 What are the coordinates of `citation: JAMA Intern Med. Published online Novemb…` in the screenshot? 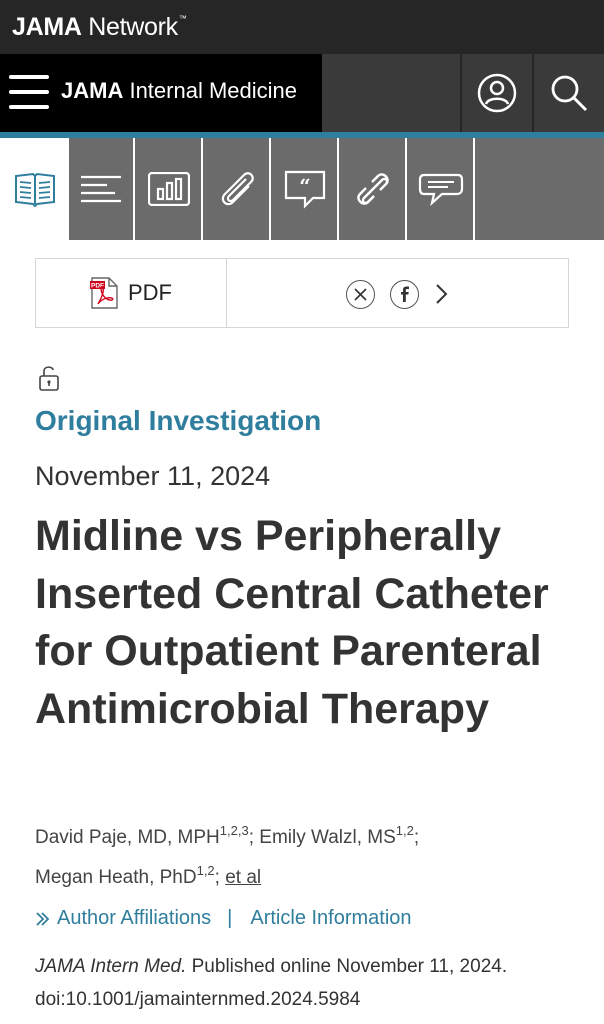 It's located at (315, 983).